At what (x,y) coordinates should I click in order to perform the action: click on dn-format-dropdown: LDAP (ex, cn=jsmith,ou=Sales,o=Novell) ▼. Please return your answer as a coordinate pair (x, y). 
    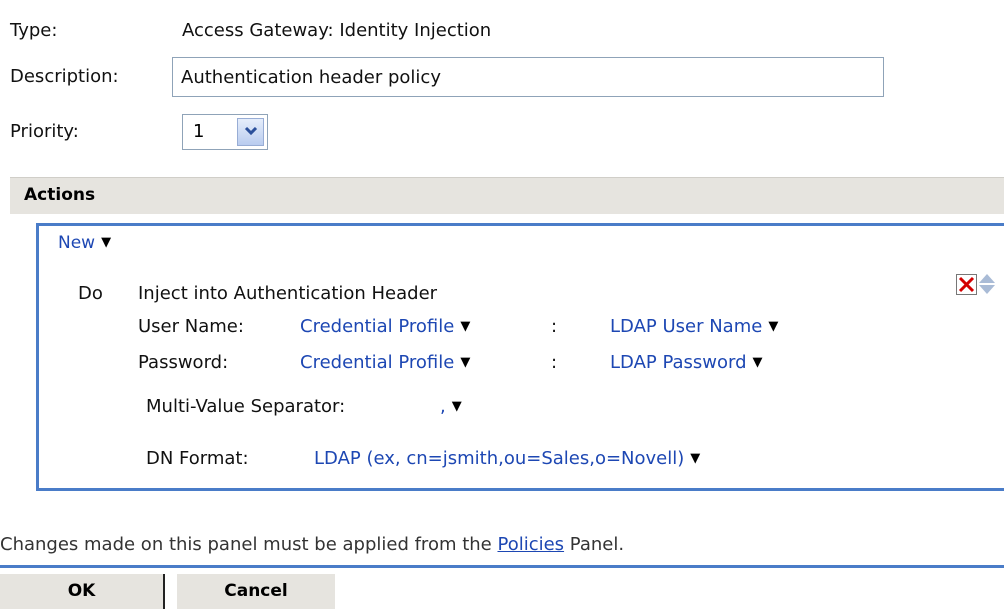
    Looking at the image, I should click on (507, 458).